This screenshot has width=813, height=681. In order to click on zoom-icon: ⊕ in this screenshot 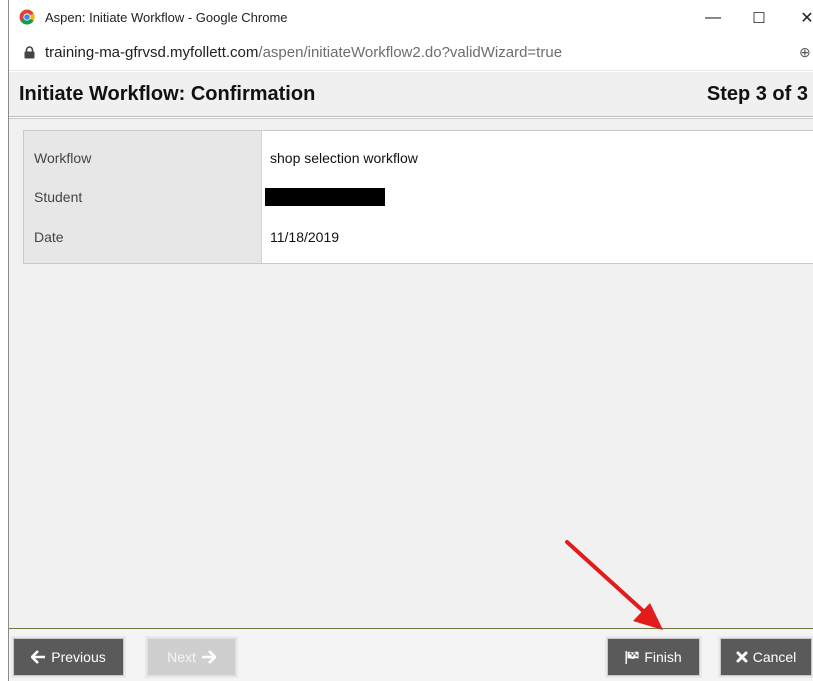, I will do `click(805, 52)`.